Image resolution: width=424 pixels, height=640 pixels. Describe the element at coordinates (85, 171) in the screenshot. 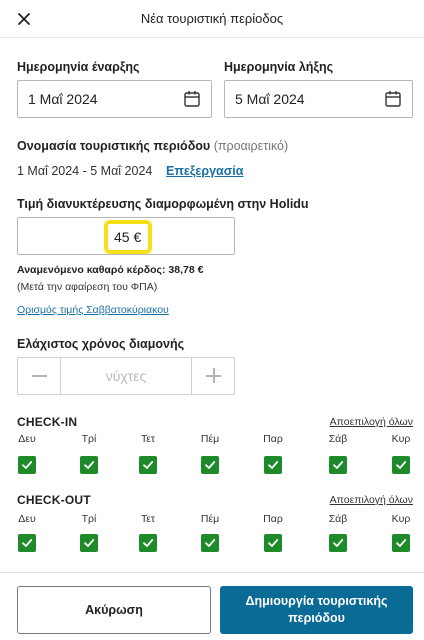

I see `season-name-value: 1 Μαΐ 2024 - 5 Μαΐ 2024` at that location.